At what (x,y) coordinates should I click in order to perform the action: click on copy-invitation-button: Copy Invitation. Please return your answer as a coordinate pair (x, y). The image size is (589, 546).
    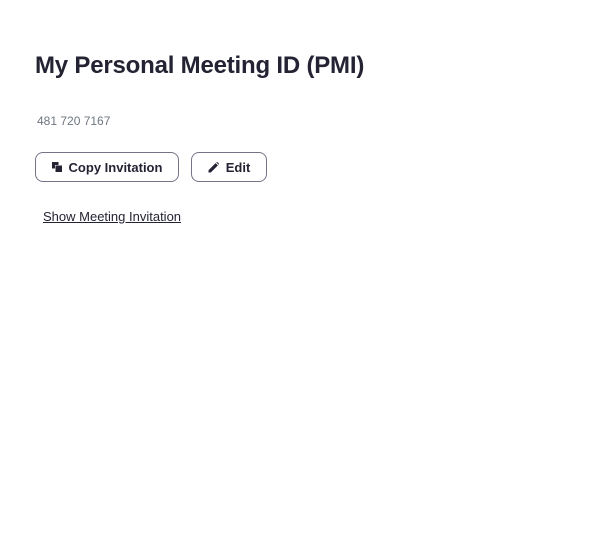
    Looking at the image, I should click on (107, 167).